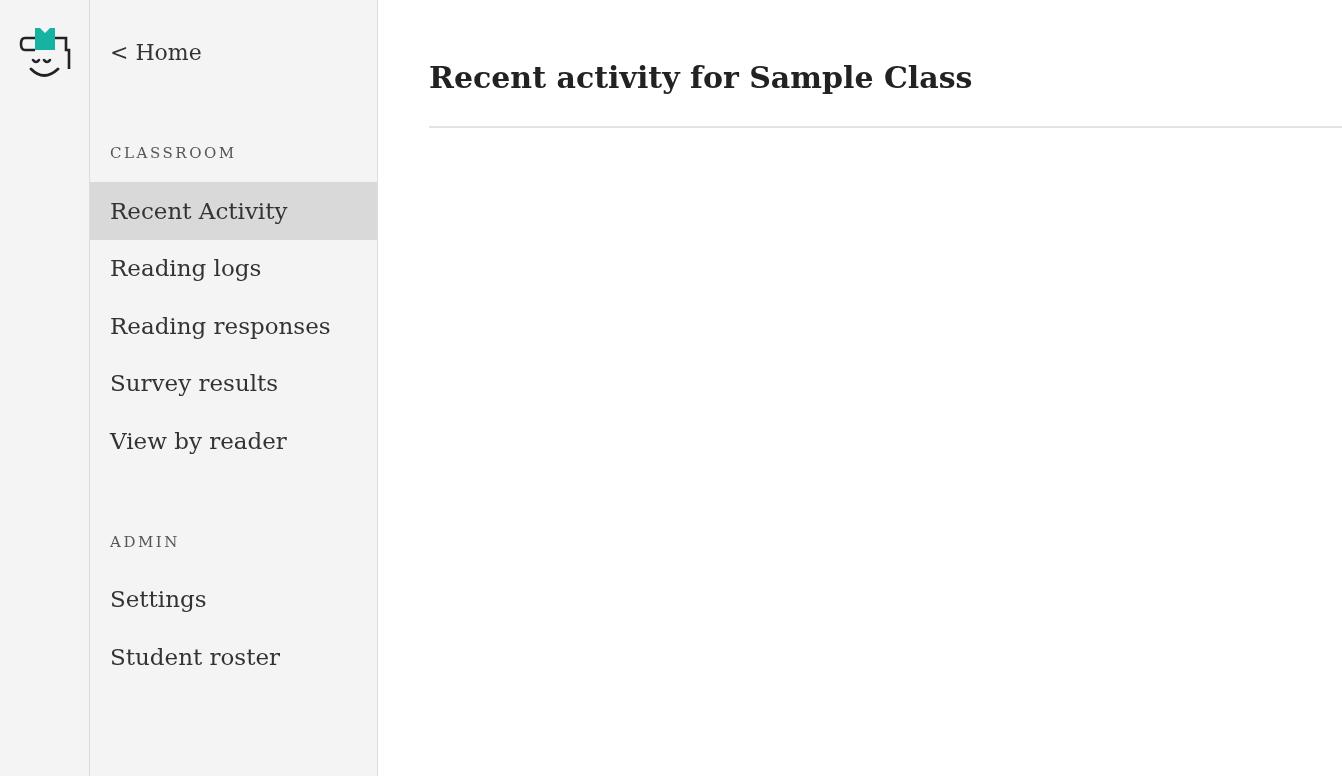 This screenshot has height=776, width=1342. What do you see at coordinates (233, 657) in the screenshot?
I see `sidebar-nav-item: Student roster` at bounding box center [233, 657].